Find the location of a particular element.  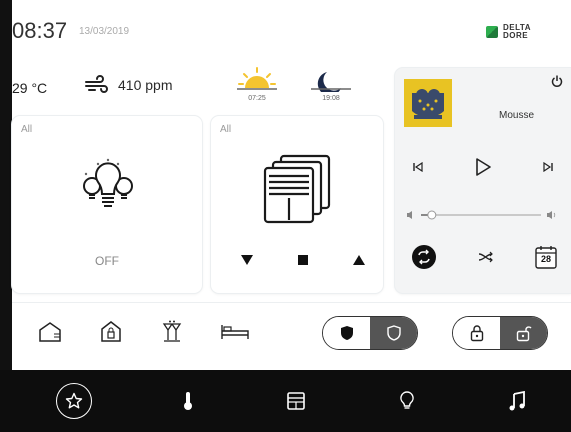

alarm-toggle is located at coordinates (370, 333).